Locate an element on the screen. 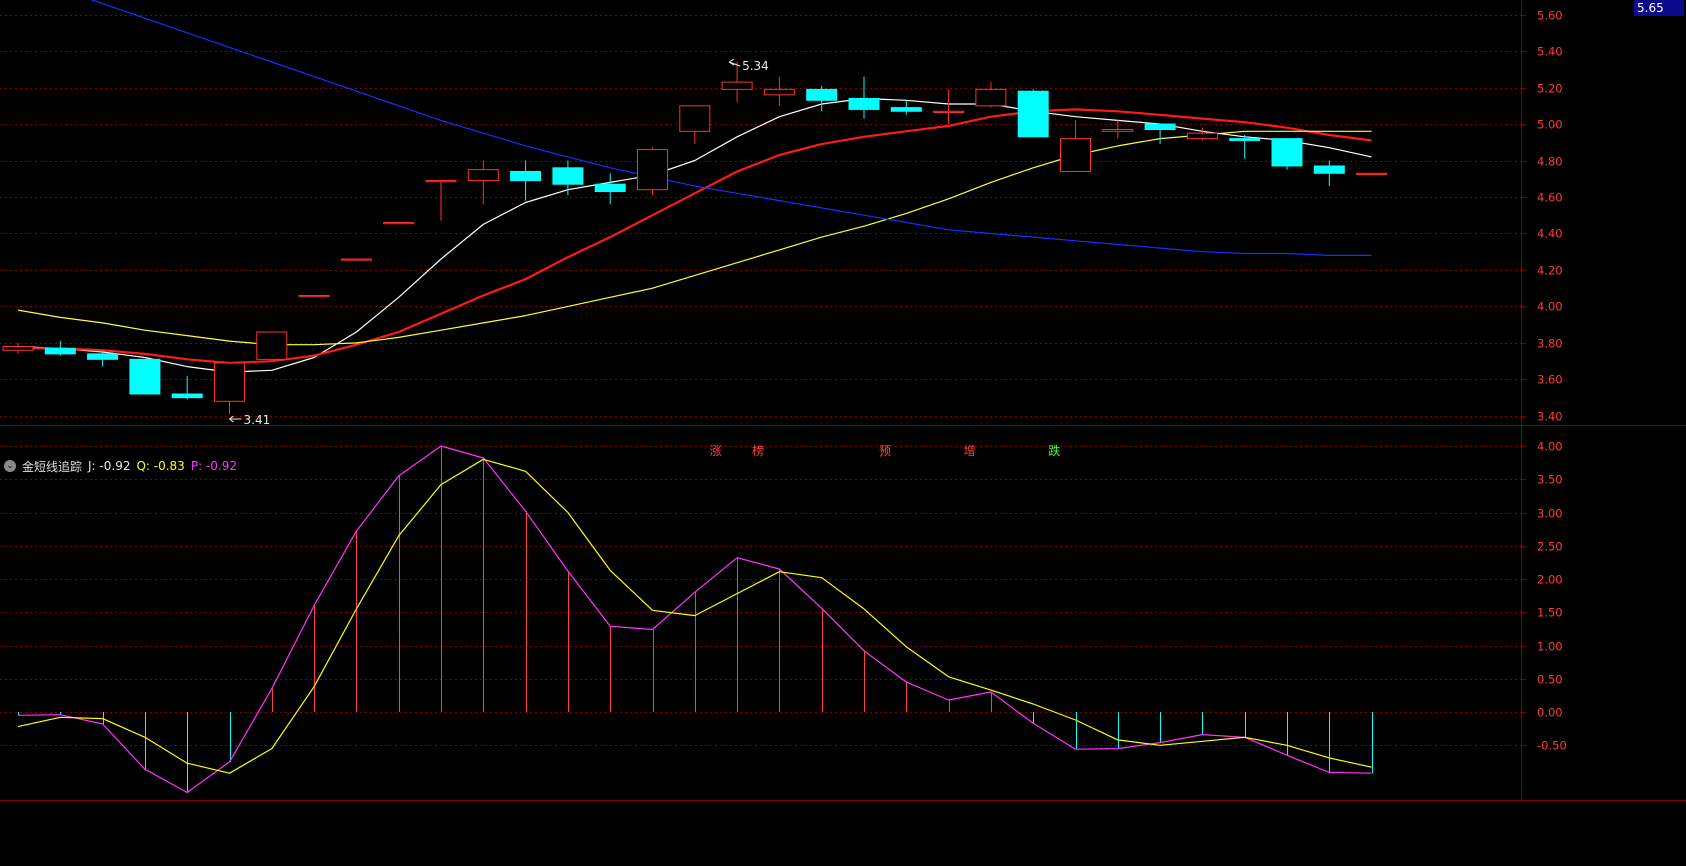 The height and width of the screenshot is (866, 1686). price-tick-label: 4.80 is located at coordinates (1550, 162).